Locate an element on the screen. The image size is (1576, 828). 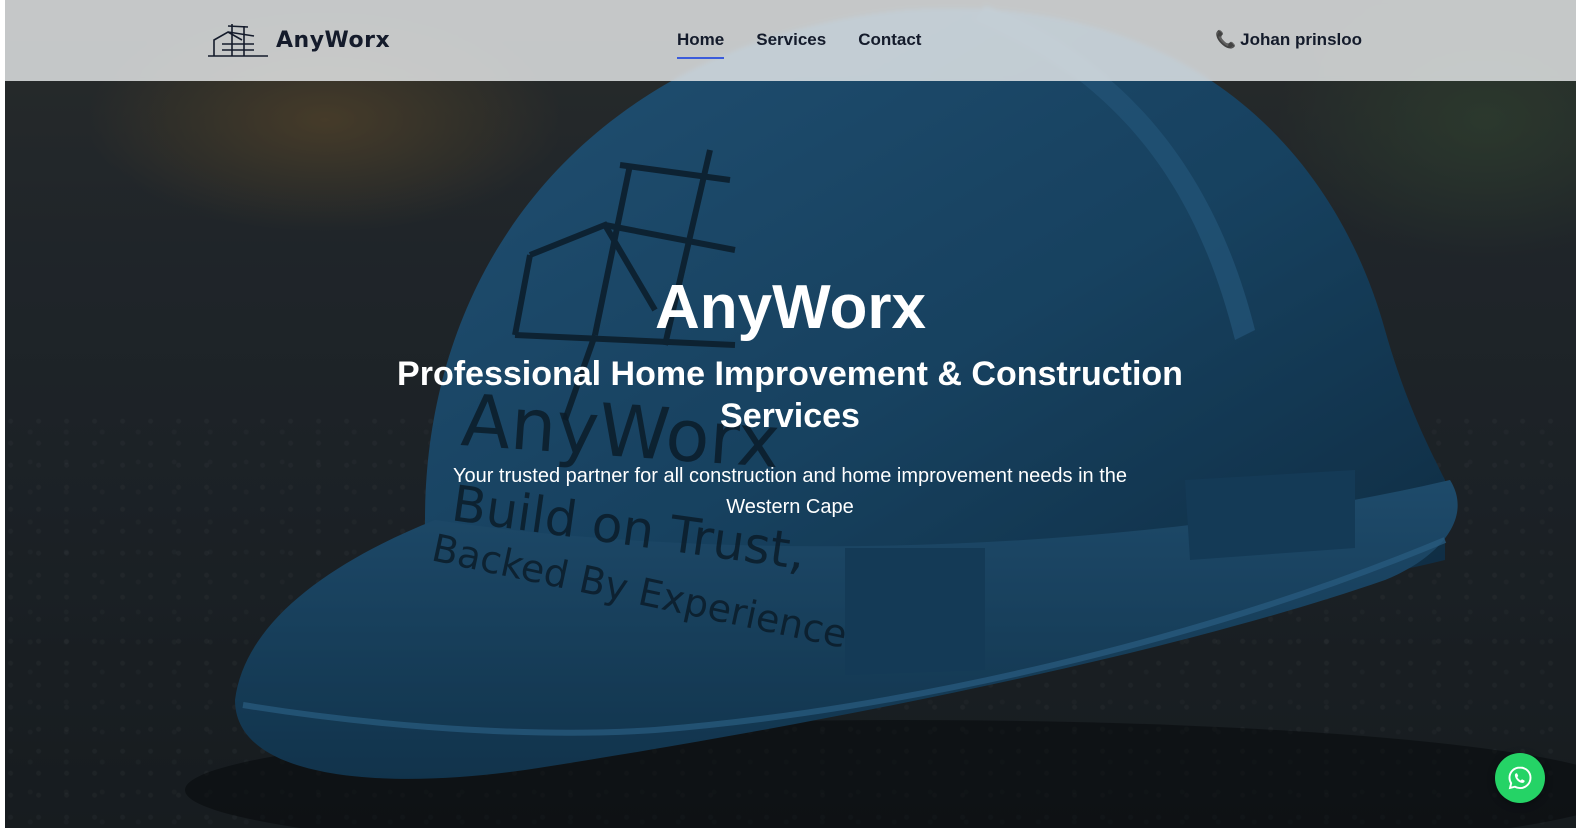
brand-logo: AnyWorx is located at coordinates (299, 40).